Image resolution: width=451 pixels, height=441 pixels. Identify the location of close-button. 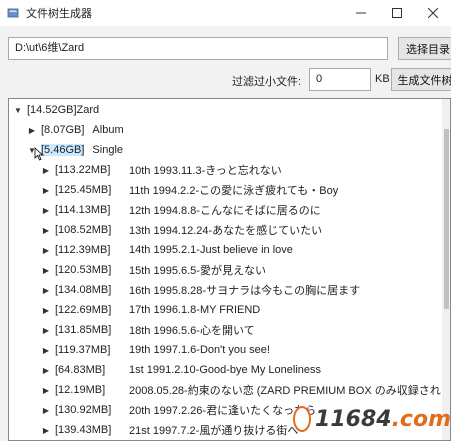
(433, 13).